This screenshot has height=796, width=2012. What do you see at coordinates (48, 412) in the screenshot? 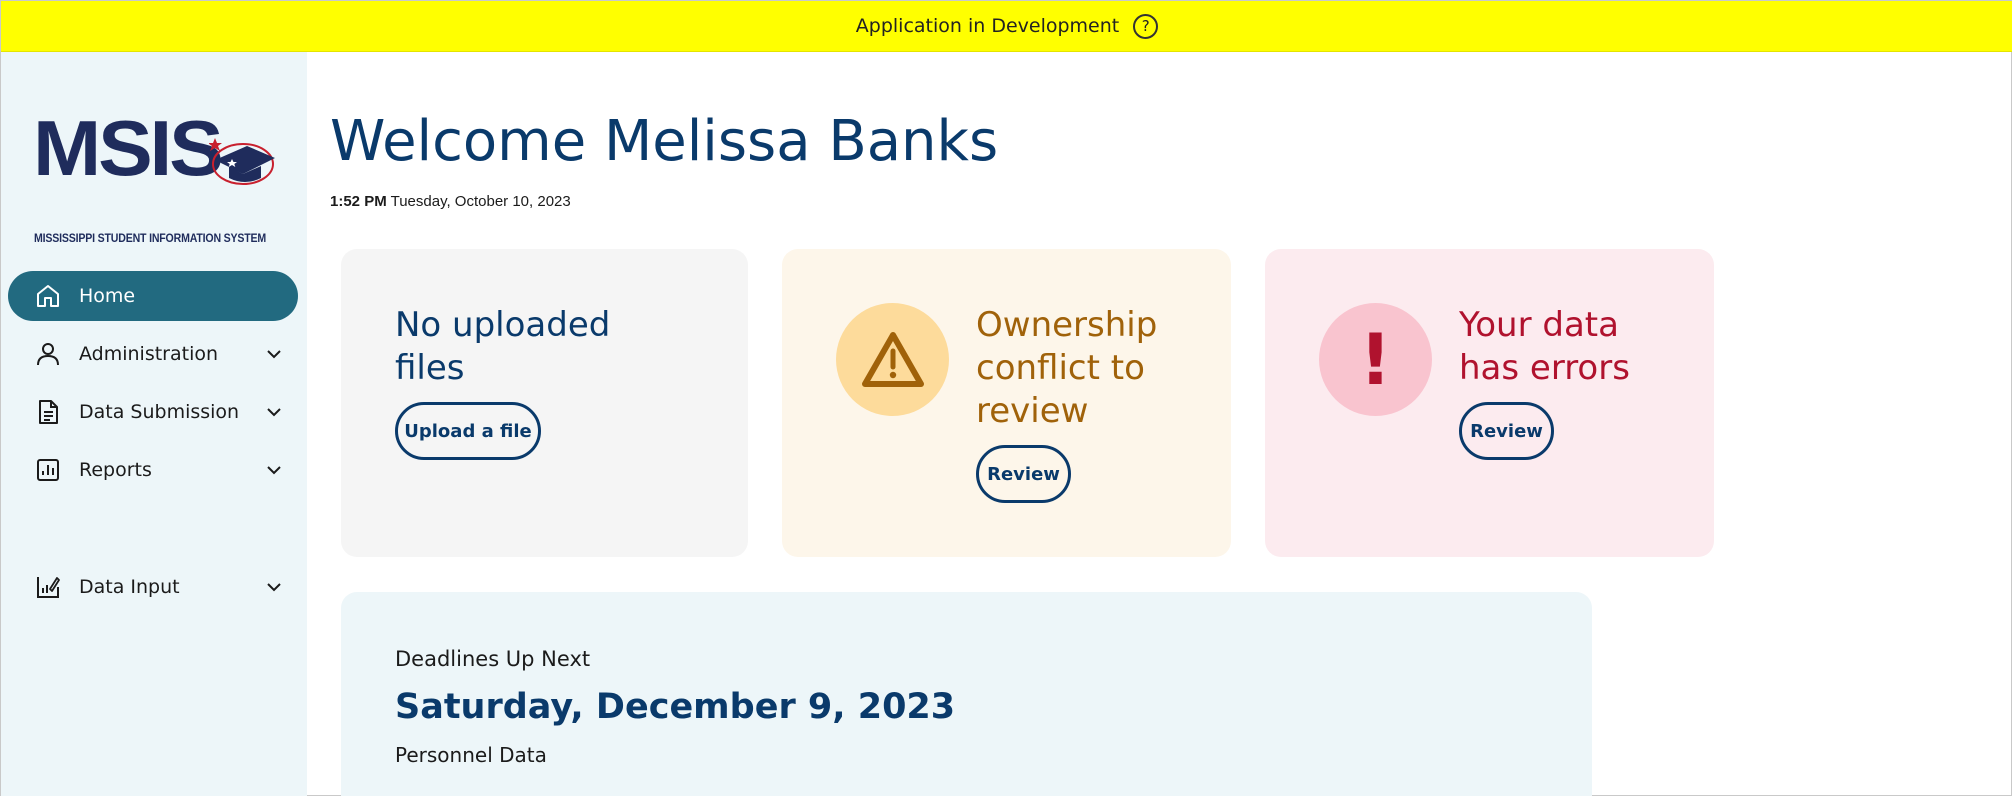
I see `document-icon` at bounding box center [48, 412].